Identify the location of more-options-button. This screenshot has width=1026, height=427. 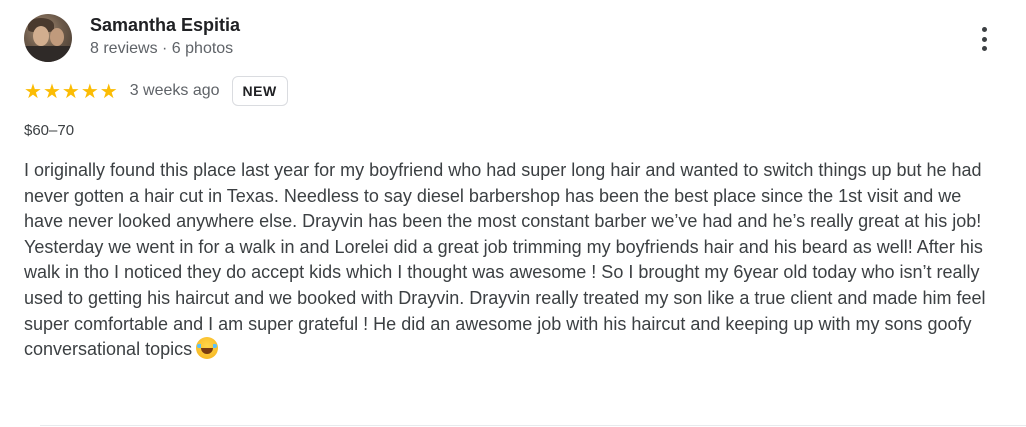
(984, 39).